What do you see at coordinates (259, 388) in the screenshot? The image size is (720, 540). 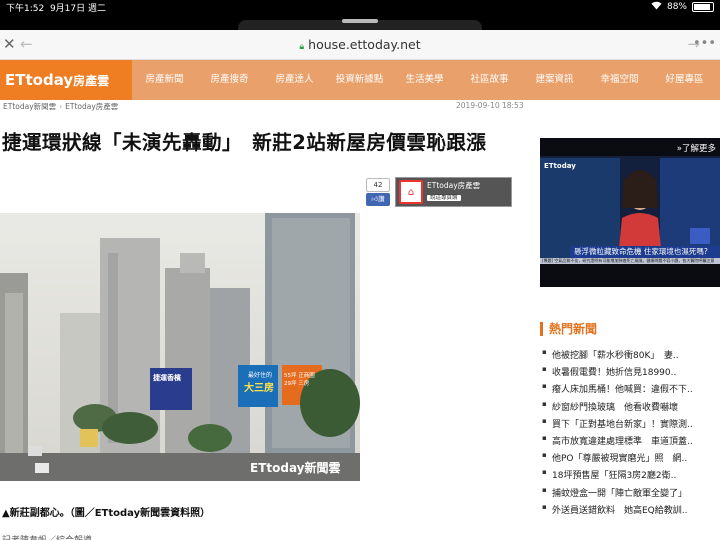 I see `photo-sign-3: 大三房` at bounding box center [259, 388].